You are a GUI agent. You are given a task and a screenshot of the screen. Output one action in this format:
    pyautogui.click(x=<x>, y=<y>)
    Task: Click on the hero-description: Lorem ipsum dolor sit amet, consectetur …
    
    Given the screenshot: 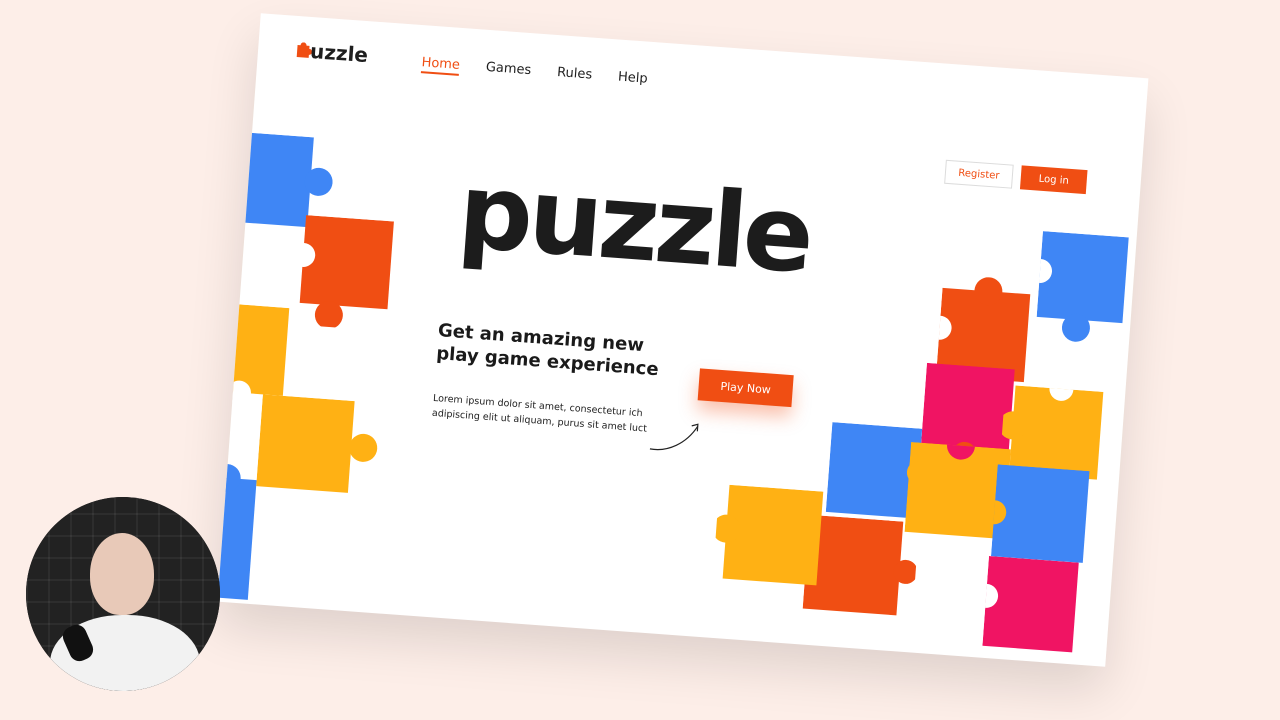 What is the action you would take?
    pyautogui.click(x=542, y=414)
    